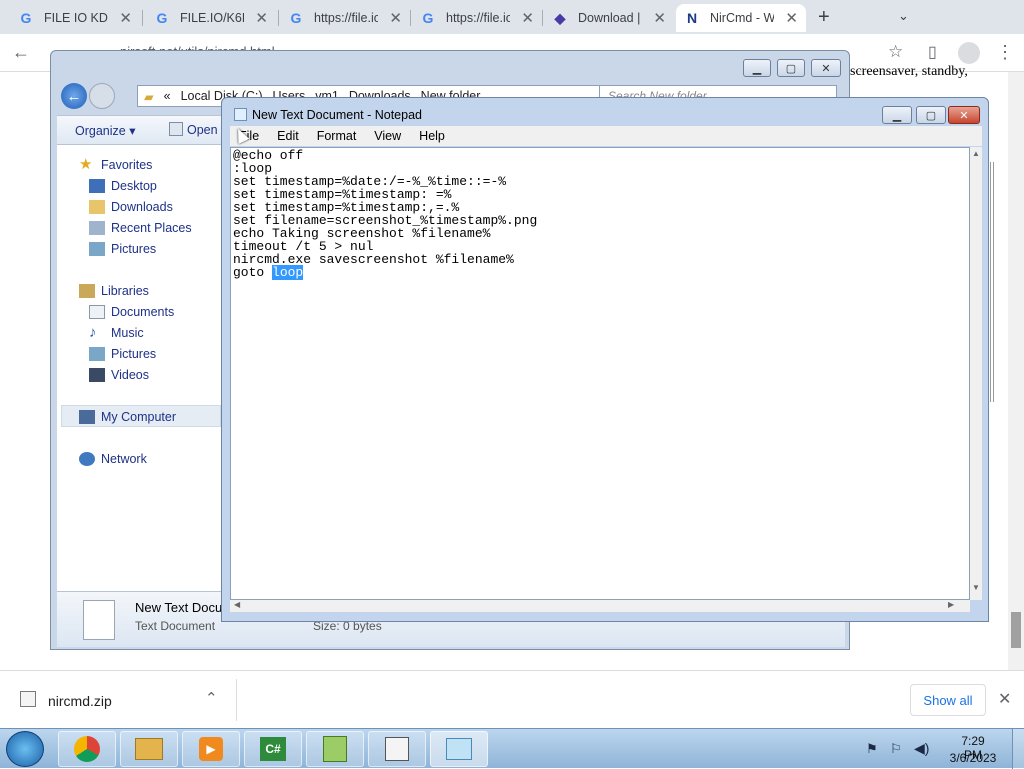  I want to click on nav-label: Videos, so click(130, 375).